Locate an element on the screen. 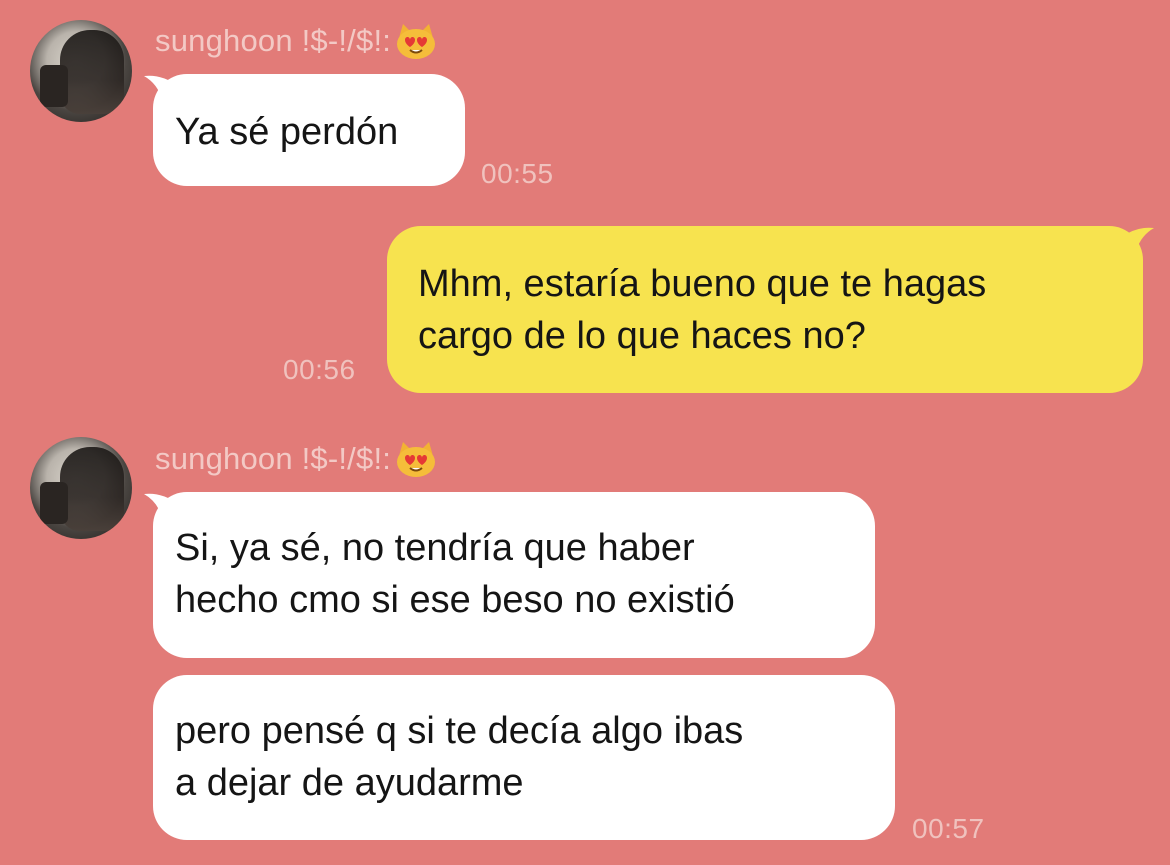  bubble-tail is located at coordinates (1137, 239).